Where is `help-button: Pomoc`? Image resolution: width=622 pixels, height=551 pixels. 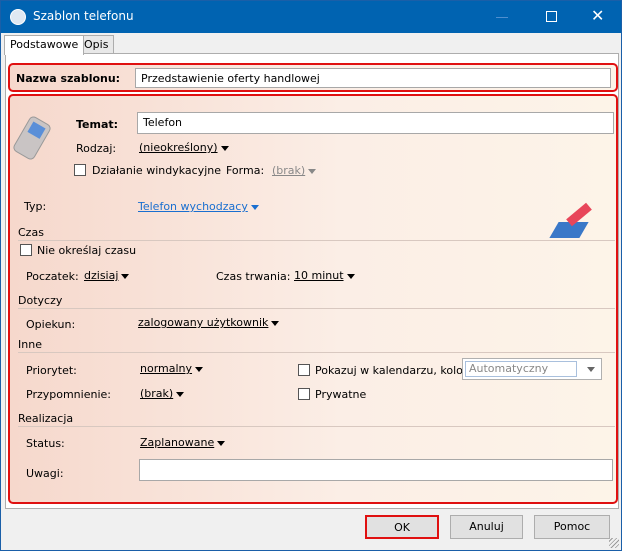
help-button: Pomoc is located at coordinates (572, 527).